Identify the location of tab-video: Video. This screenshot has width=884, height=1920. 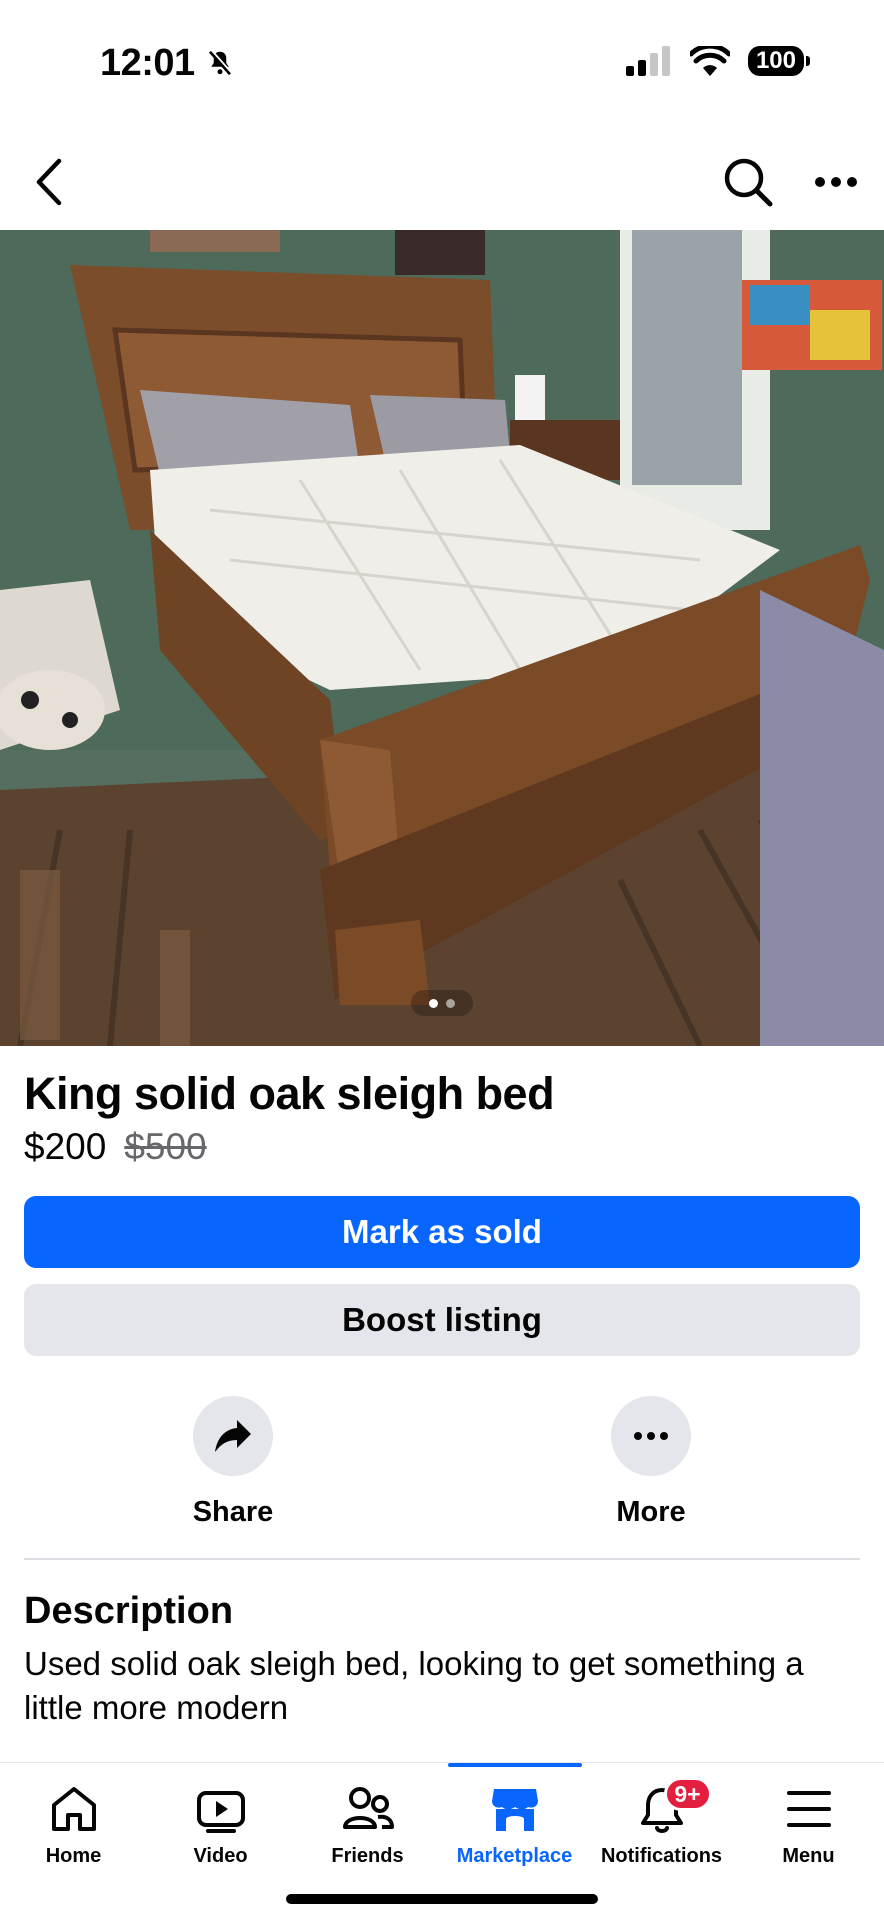
(220, 1823).